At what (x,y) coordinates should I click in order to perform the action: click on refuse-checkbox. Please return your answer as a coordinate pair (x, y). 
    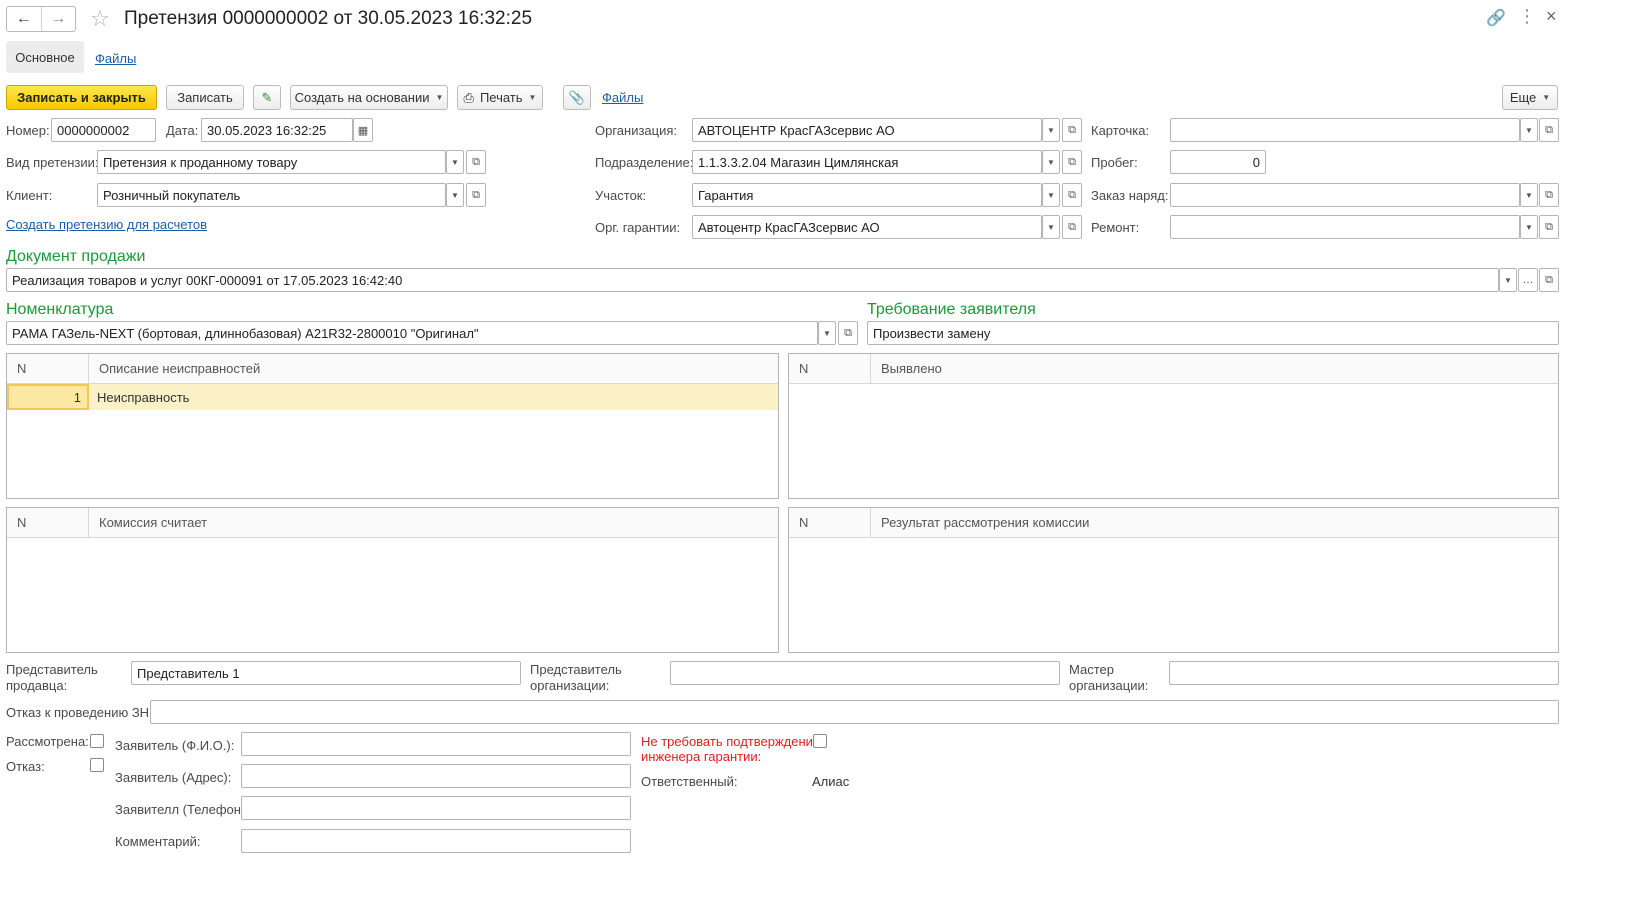
    Looking at the image, I should click on (97, 765).